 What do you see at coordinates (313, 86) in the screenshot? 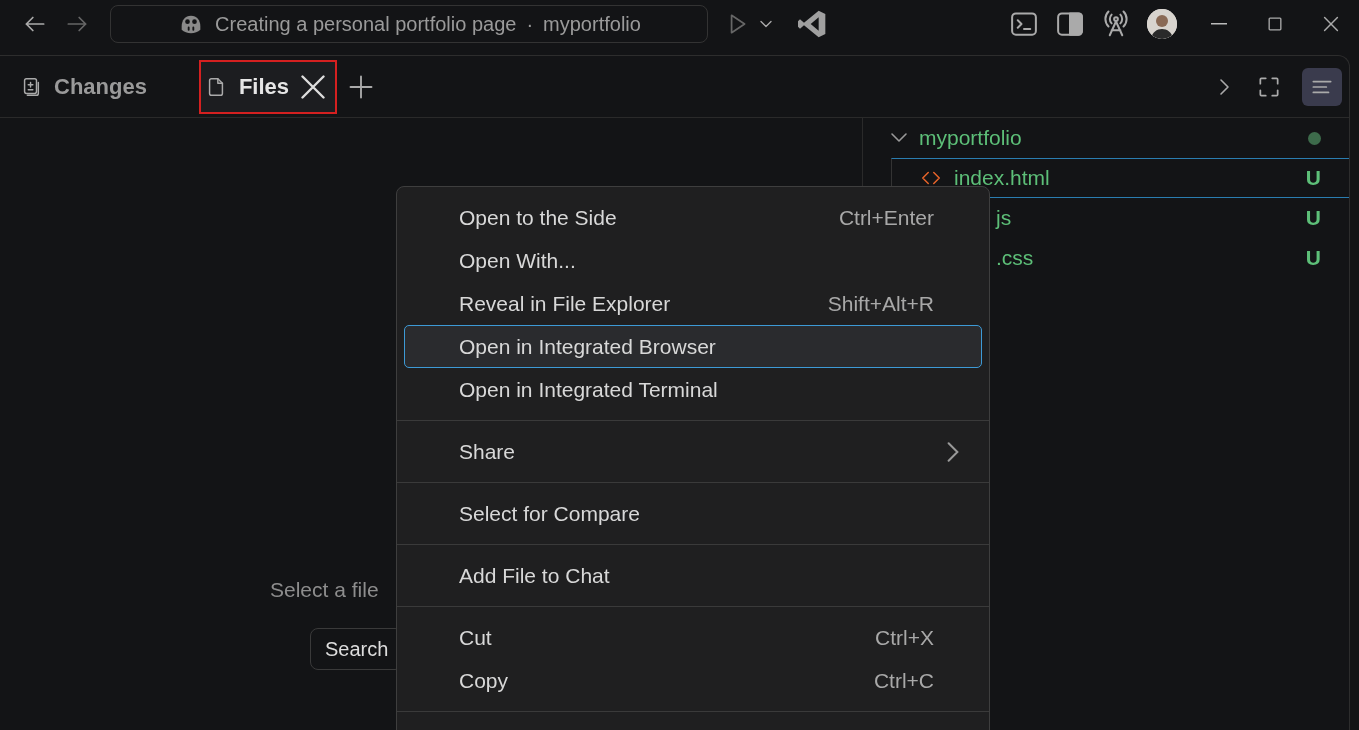
I see `close-icon` at bounding box center [313, 86].